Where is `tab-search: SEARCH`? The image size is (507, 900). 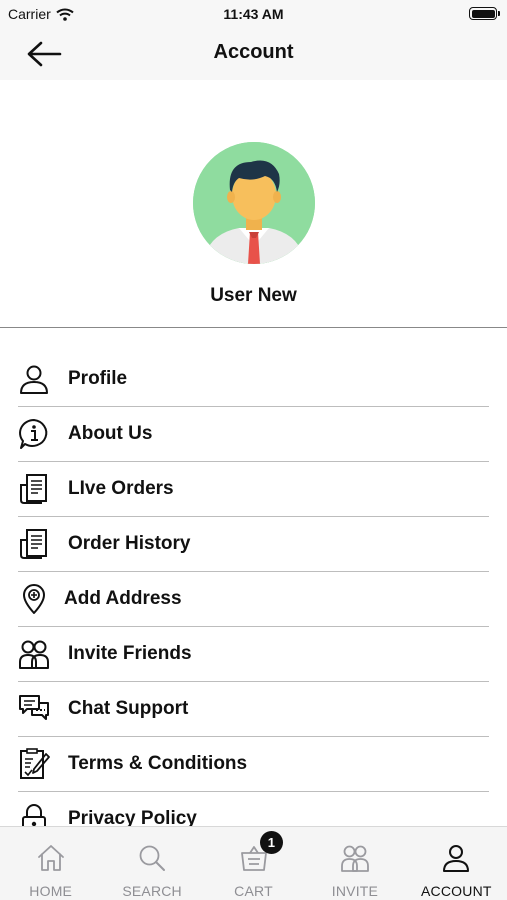 tab-search: SEARCH is located at coordinates (151, 863).